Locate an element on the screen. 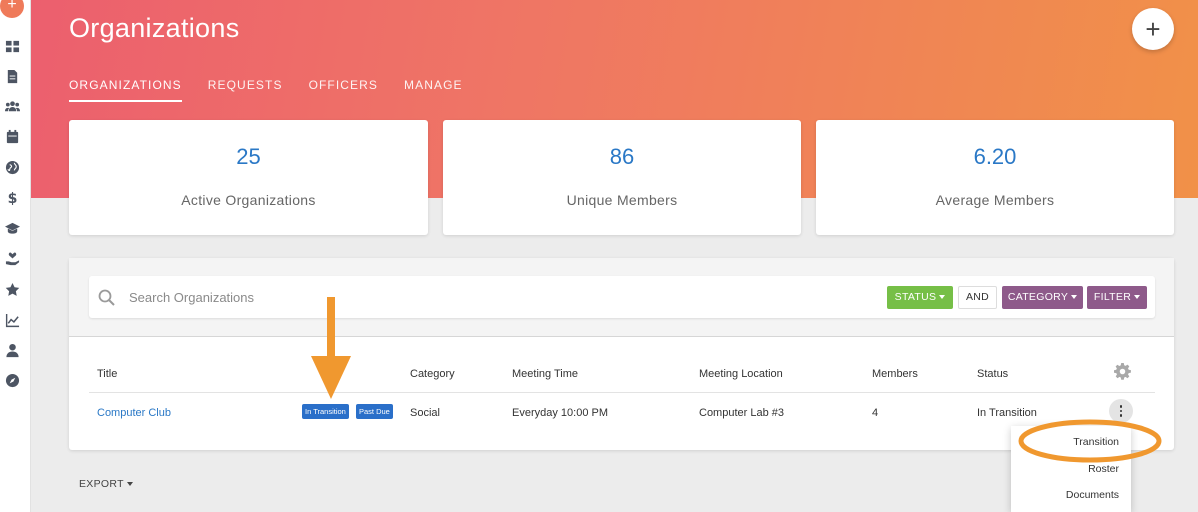 The width and height of the screenshot is (1198, 512). export-label: EXPORT is located at coordinates (101, 484).